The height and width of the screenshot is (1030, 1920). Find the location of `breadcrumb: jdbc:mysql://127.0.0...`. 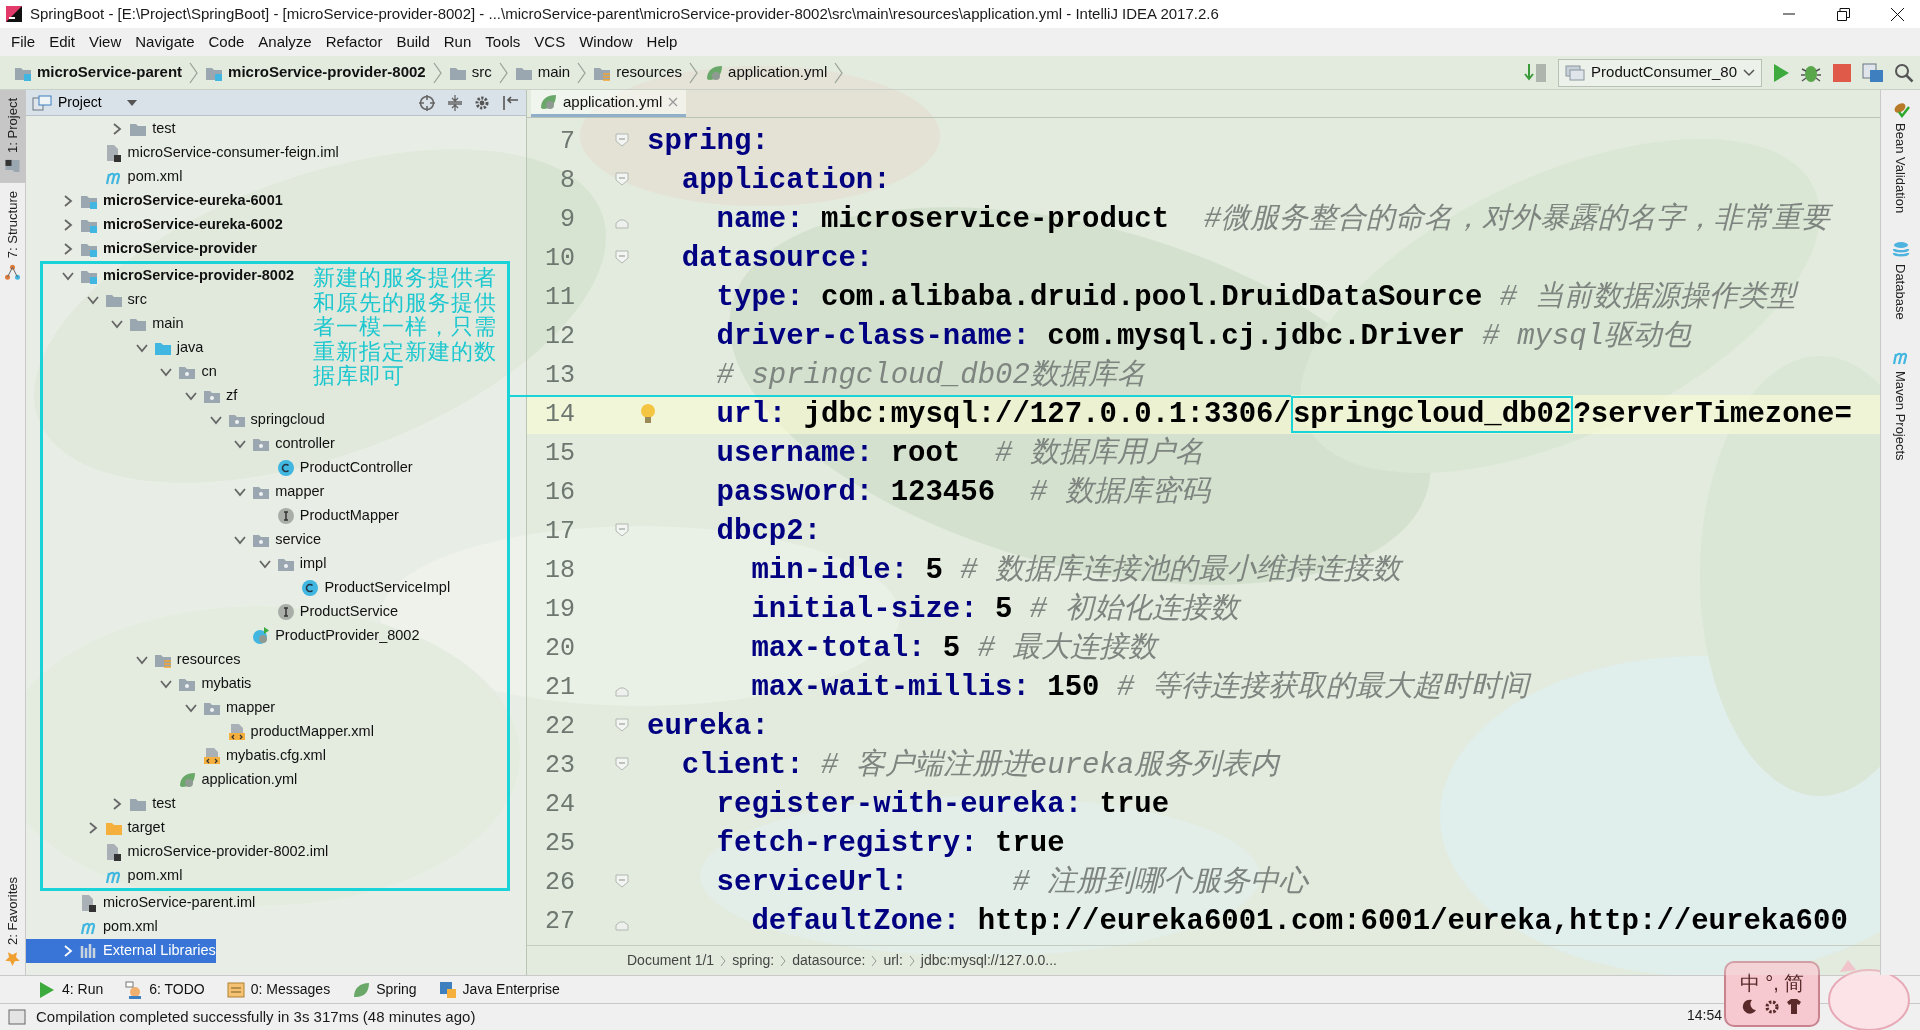

breadcrumb: jdbc:mysql://127.0.0... is located at coordinates (988, 960).